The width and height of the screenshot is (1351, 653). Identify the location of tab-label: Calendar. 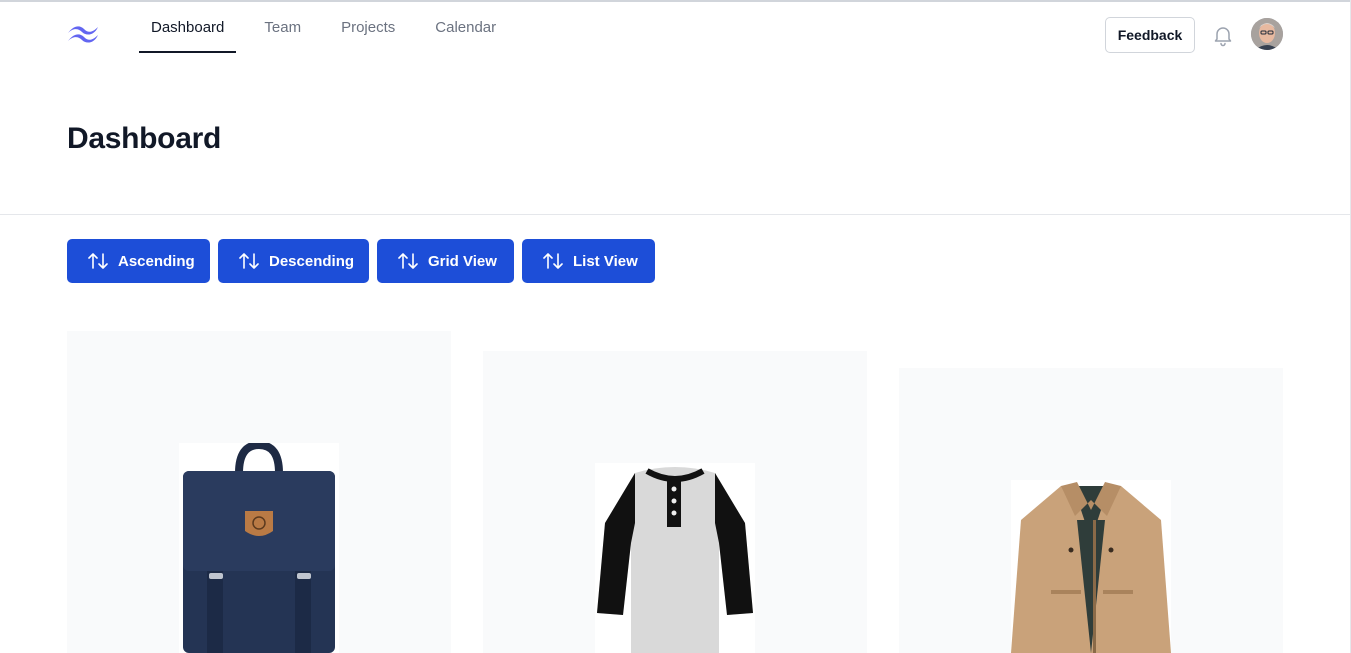
(466, 27).